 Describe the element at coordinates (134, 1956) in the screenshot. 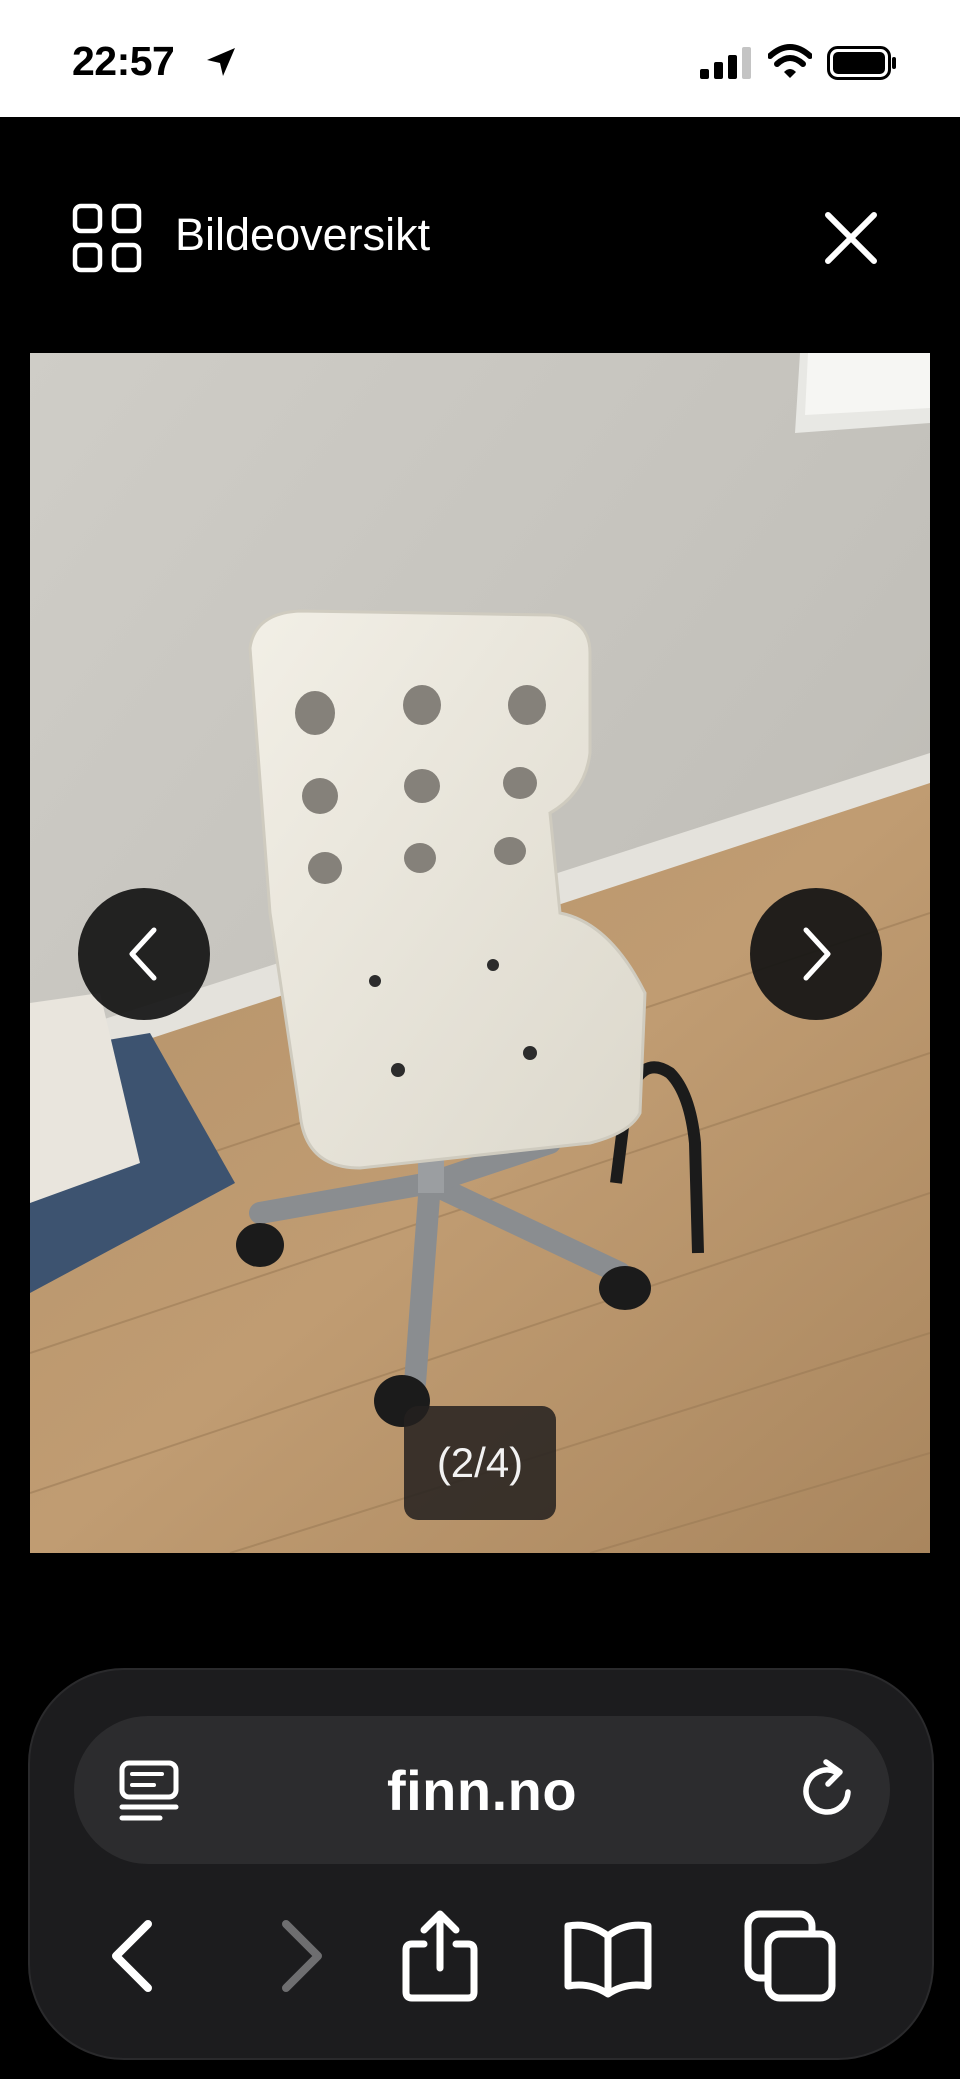

I see `back-icon` at that location.